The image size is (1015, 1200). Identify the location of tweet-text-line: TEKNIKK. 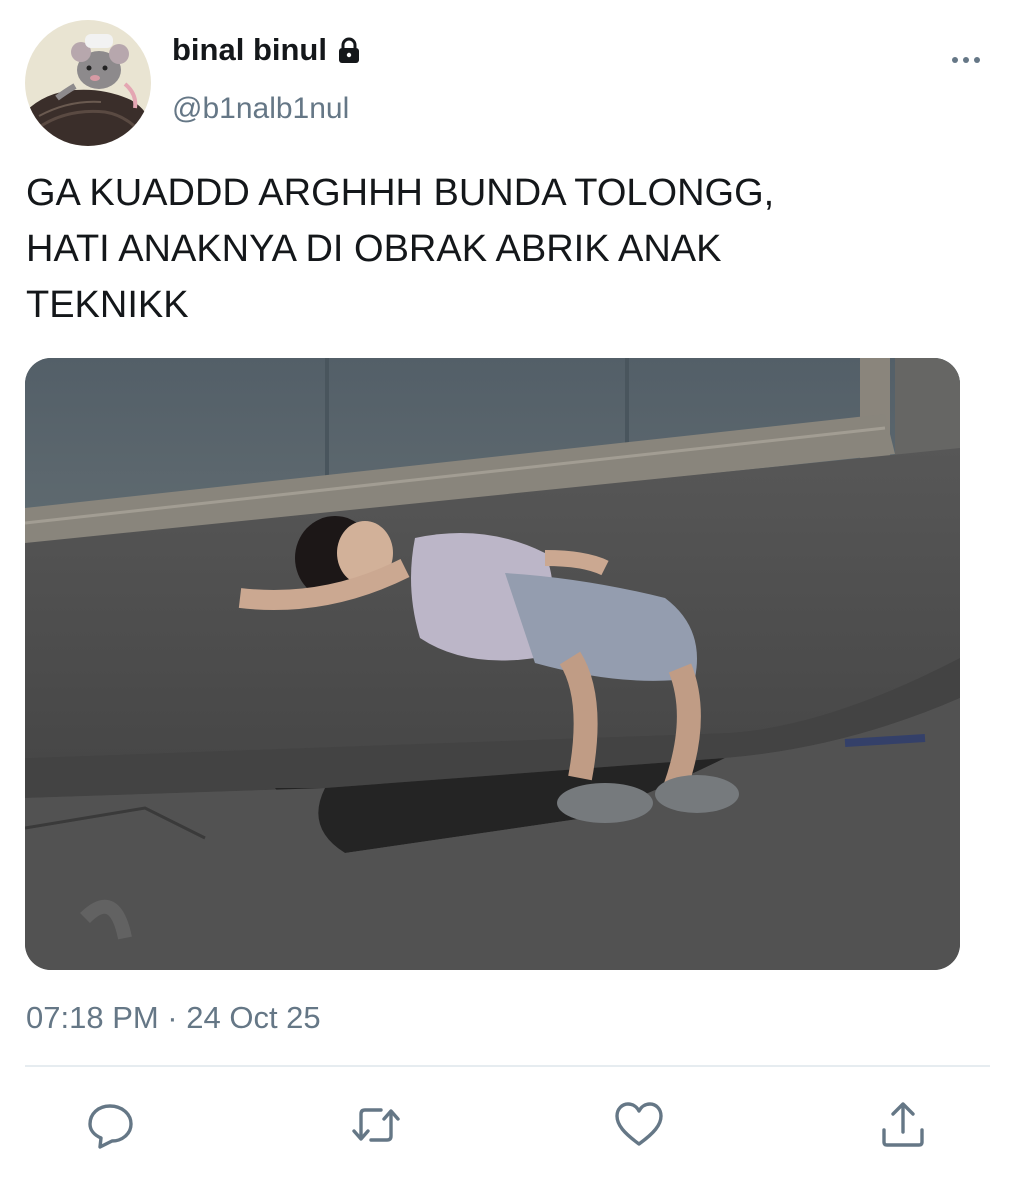
(107, 305).